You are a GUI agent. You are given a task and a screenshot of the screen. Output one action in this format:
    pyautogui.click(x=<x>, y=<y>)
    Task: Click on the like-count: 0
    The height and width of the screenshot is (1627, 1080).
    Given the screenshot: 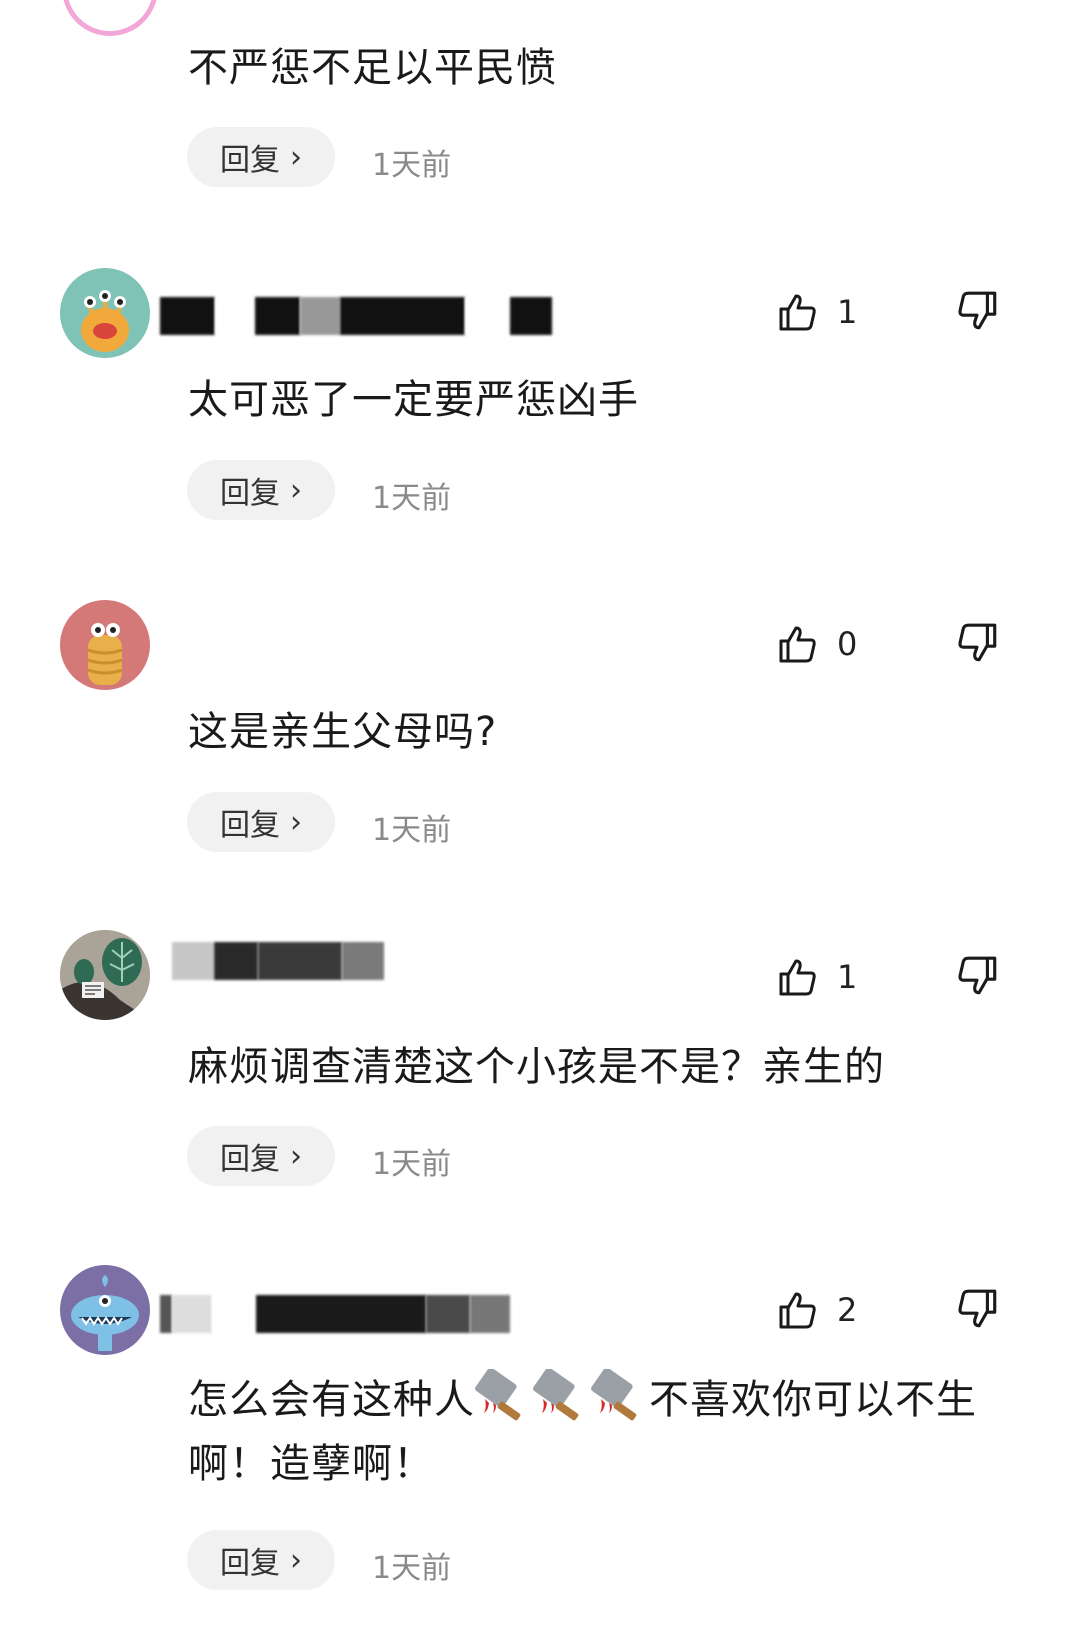 What is the action you would take?
    pyautogui.click(x=847, y=644)
    